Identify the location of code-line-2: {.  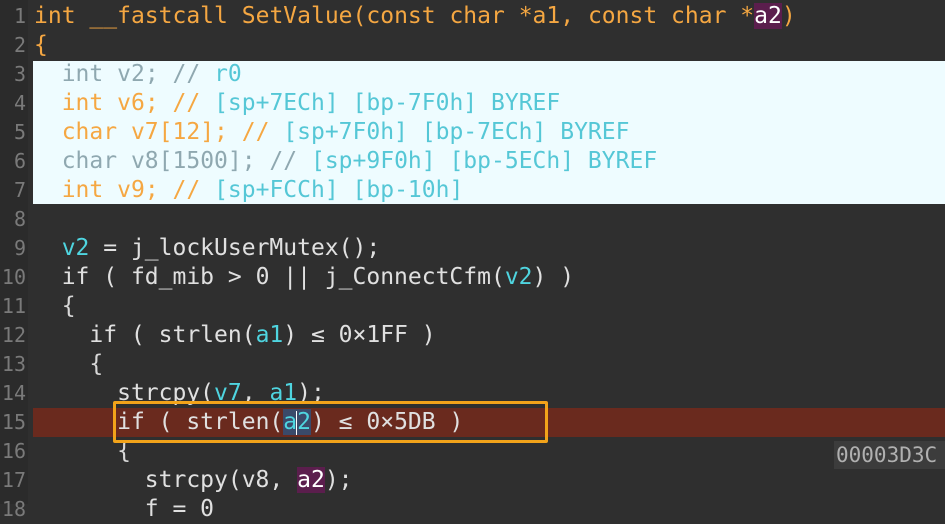
(489, 45).